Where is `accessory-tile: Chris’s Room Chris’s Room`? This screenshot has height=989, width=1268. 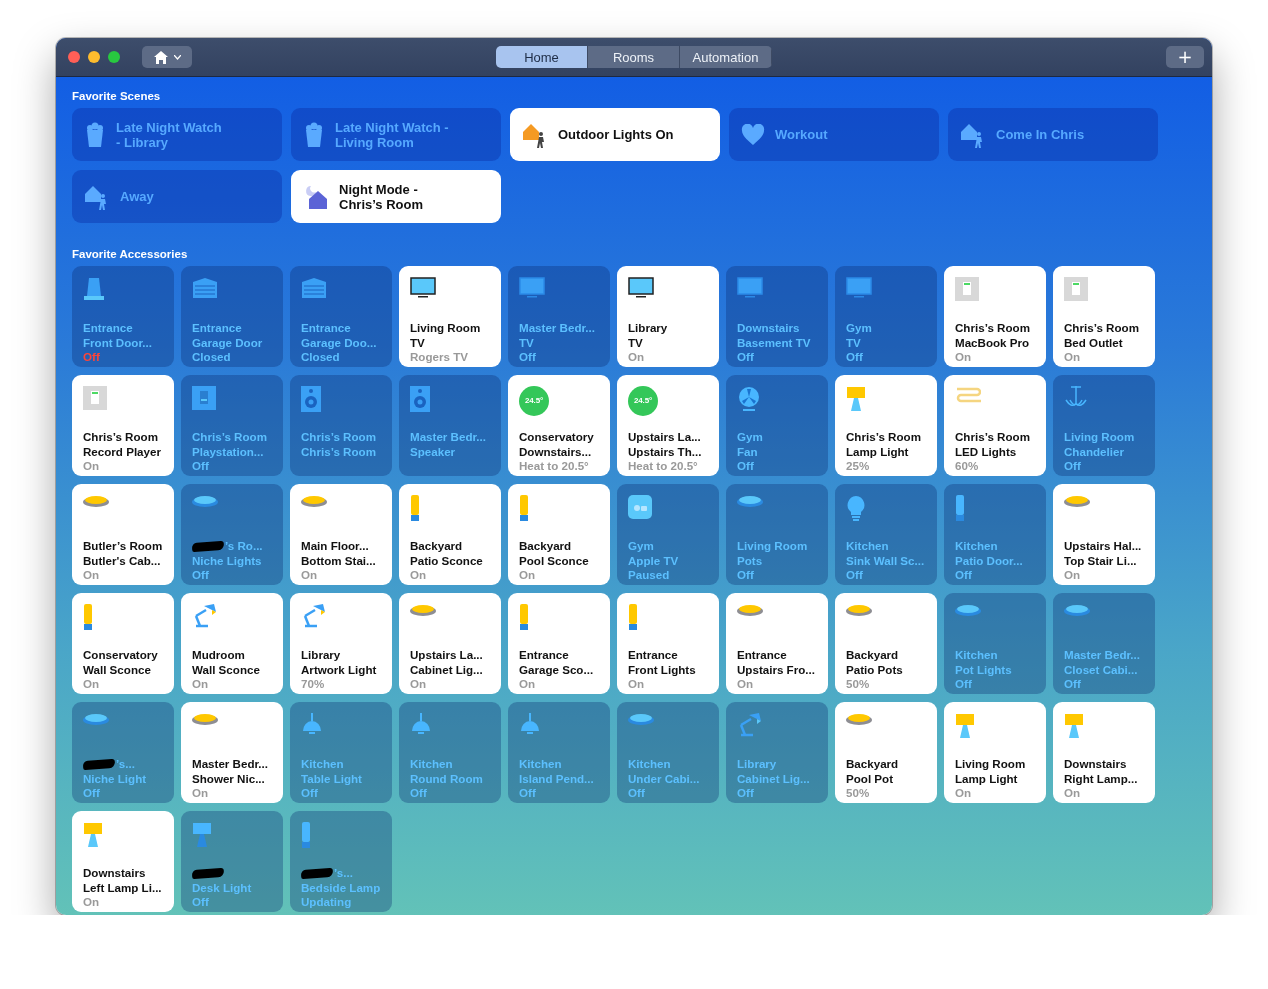
accessory-tile: Chris’s Room Chris’s Room is located at coordinates (341, 425).